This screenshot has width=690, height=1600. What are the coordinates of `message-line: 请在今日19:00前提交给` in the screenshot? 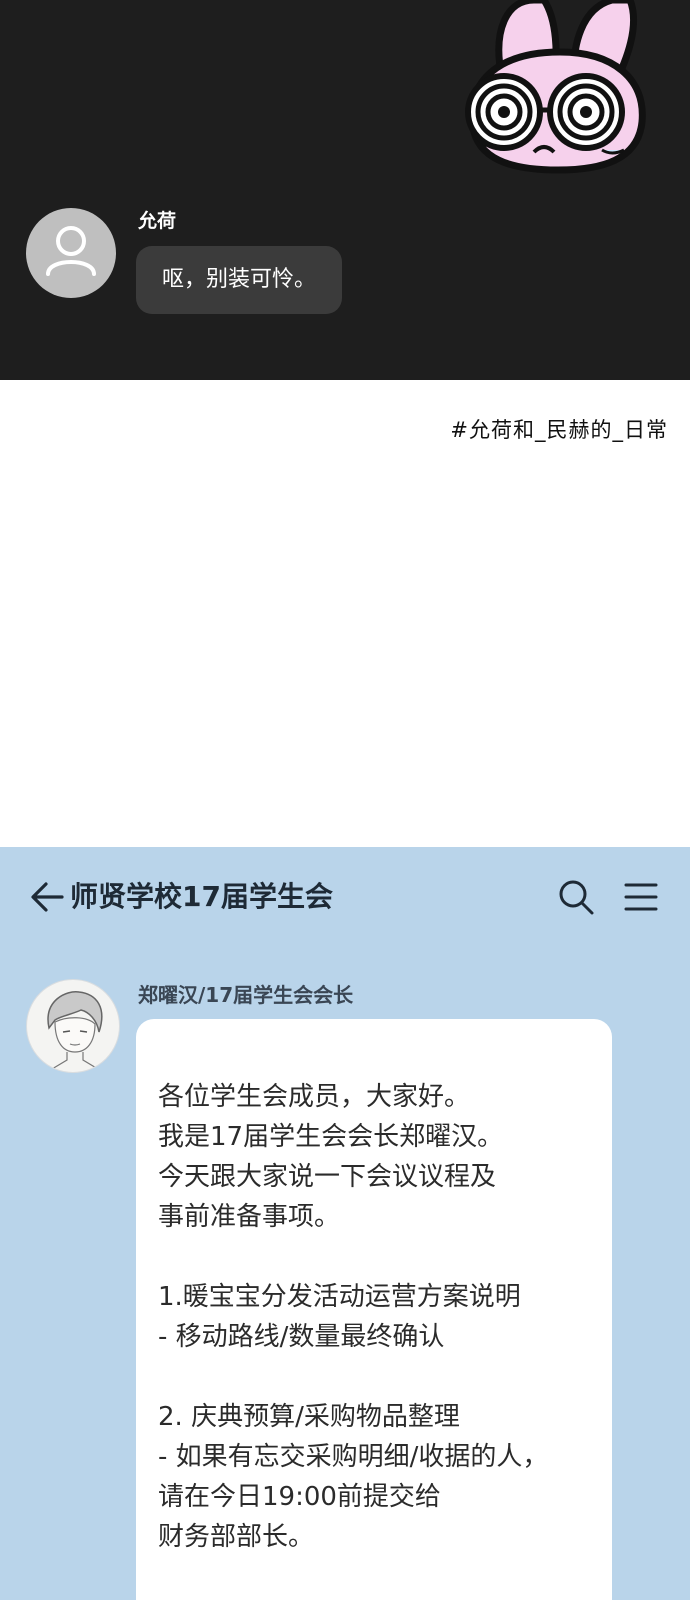 It's located at (299, 1497).